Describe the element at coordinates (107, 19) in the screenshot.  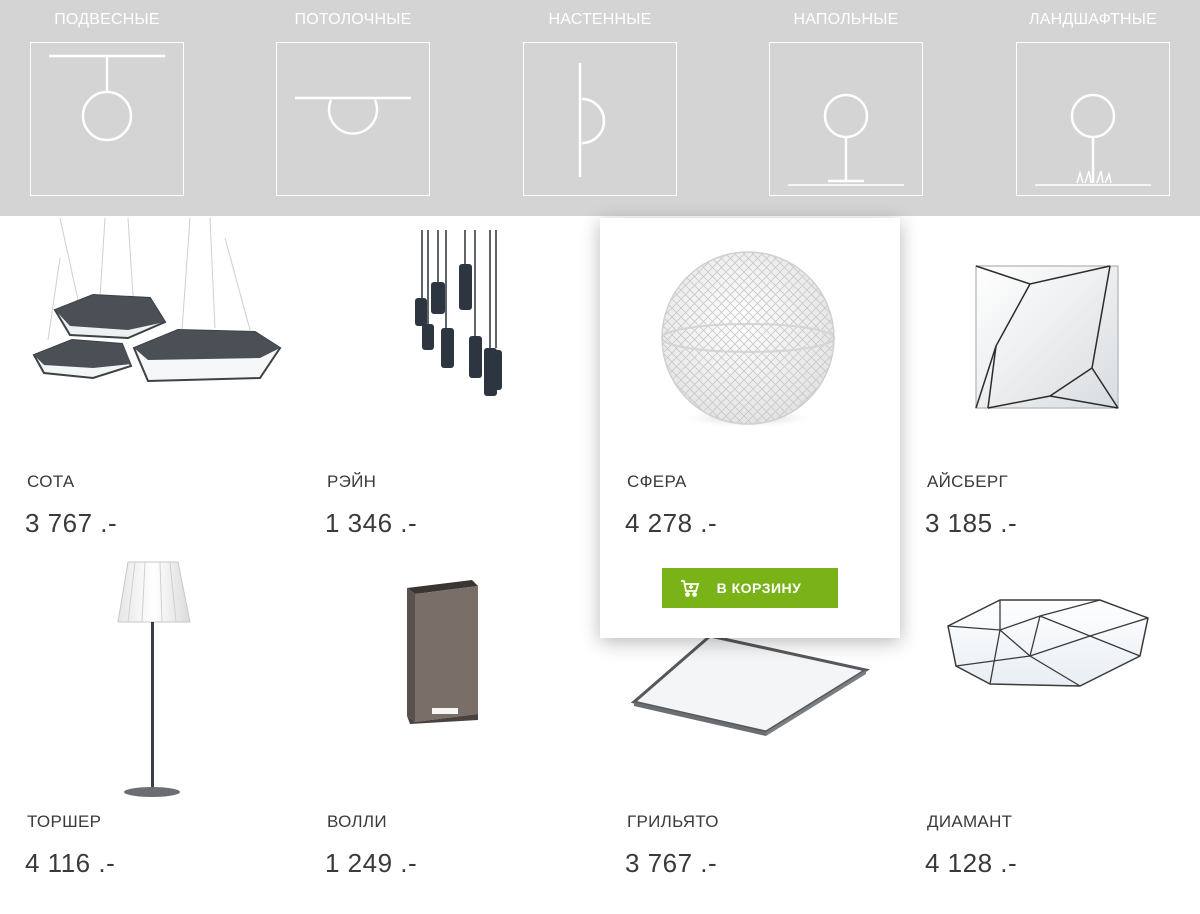
I see `category-label: ПОДВЕСНЫЕ` at that location.